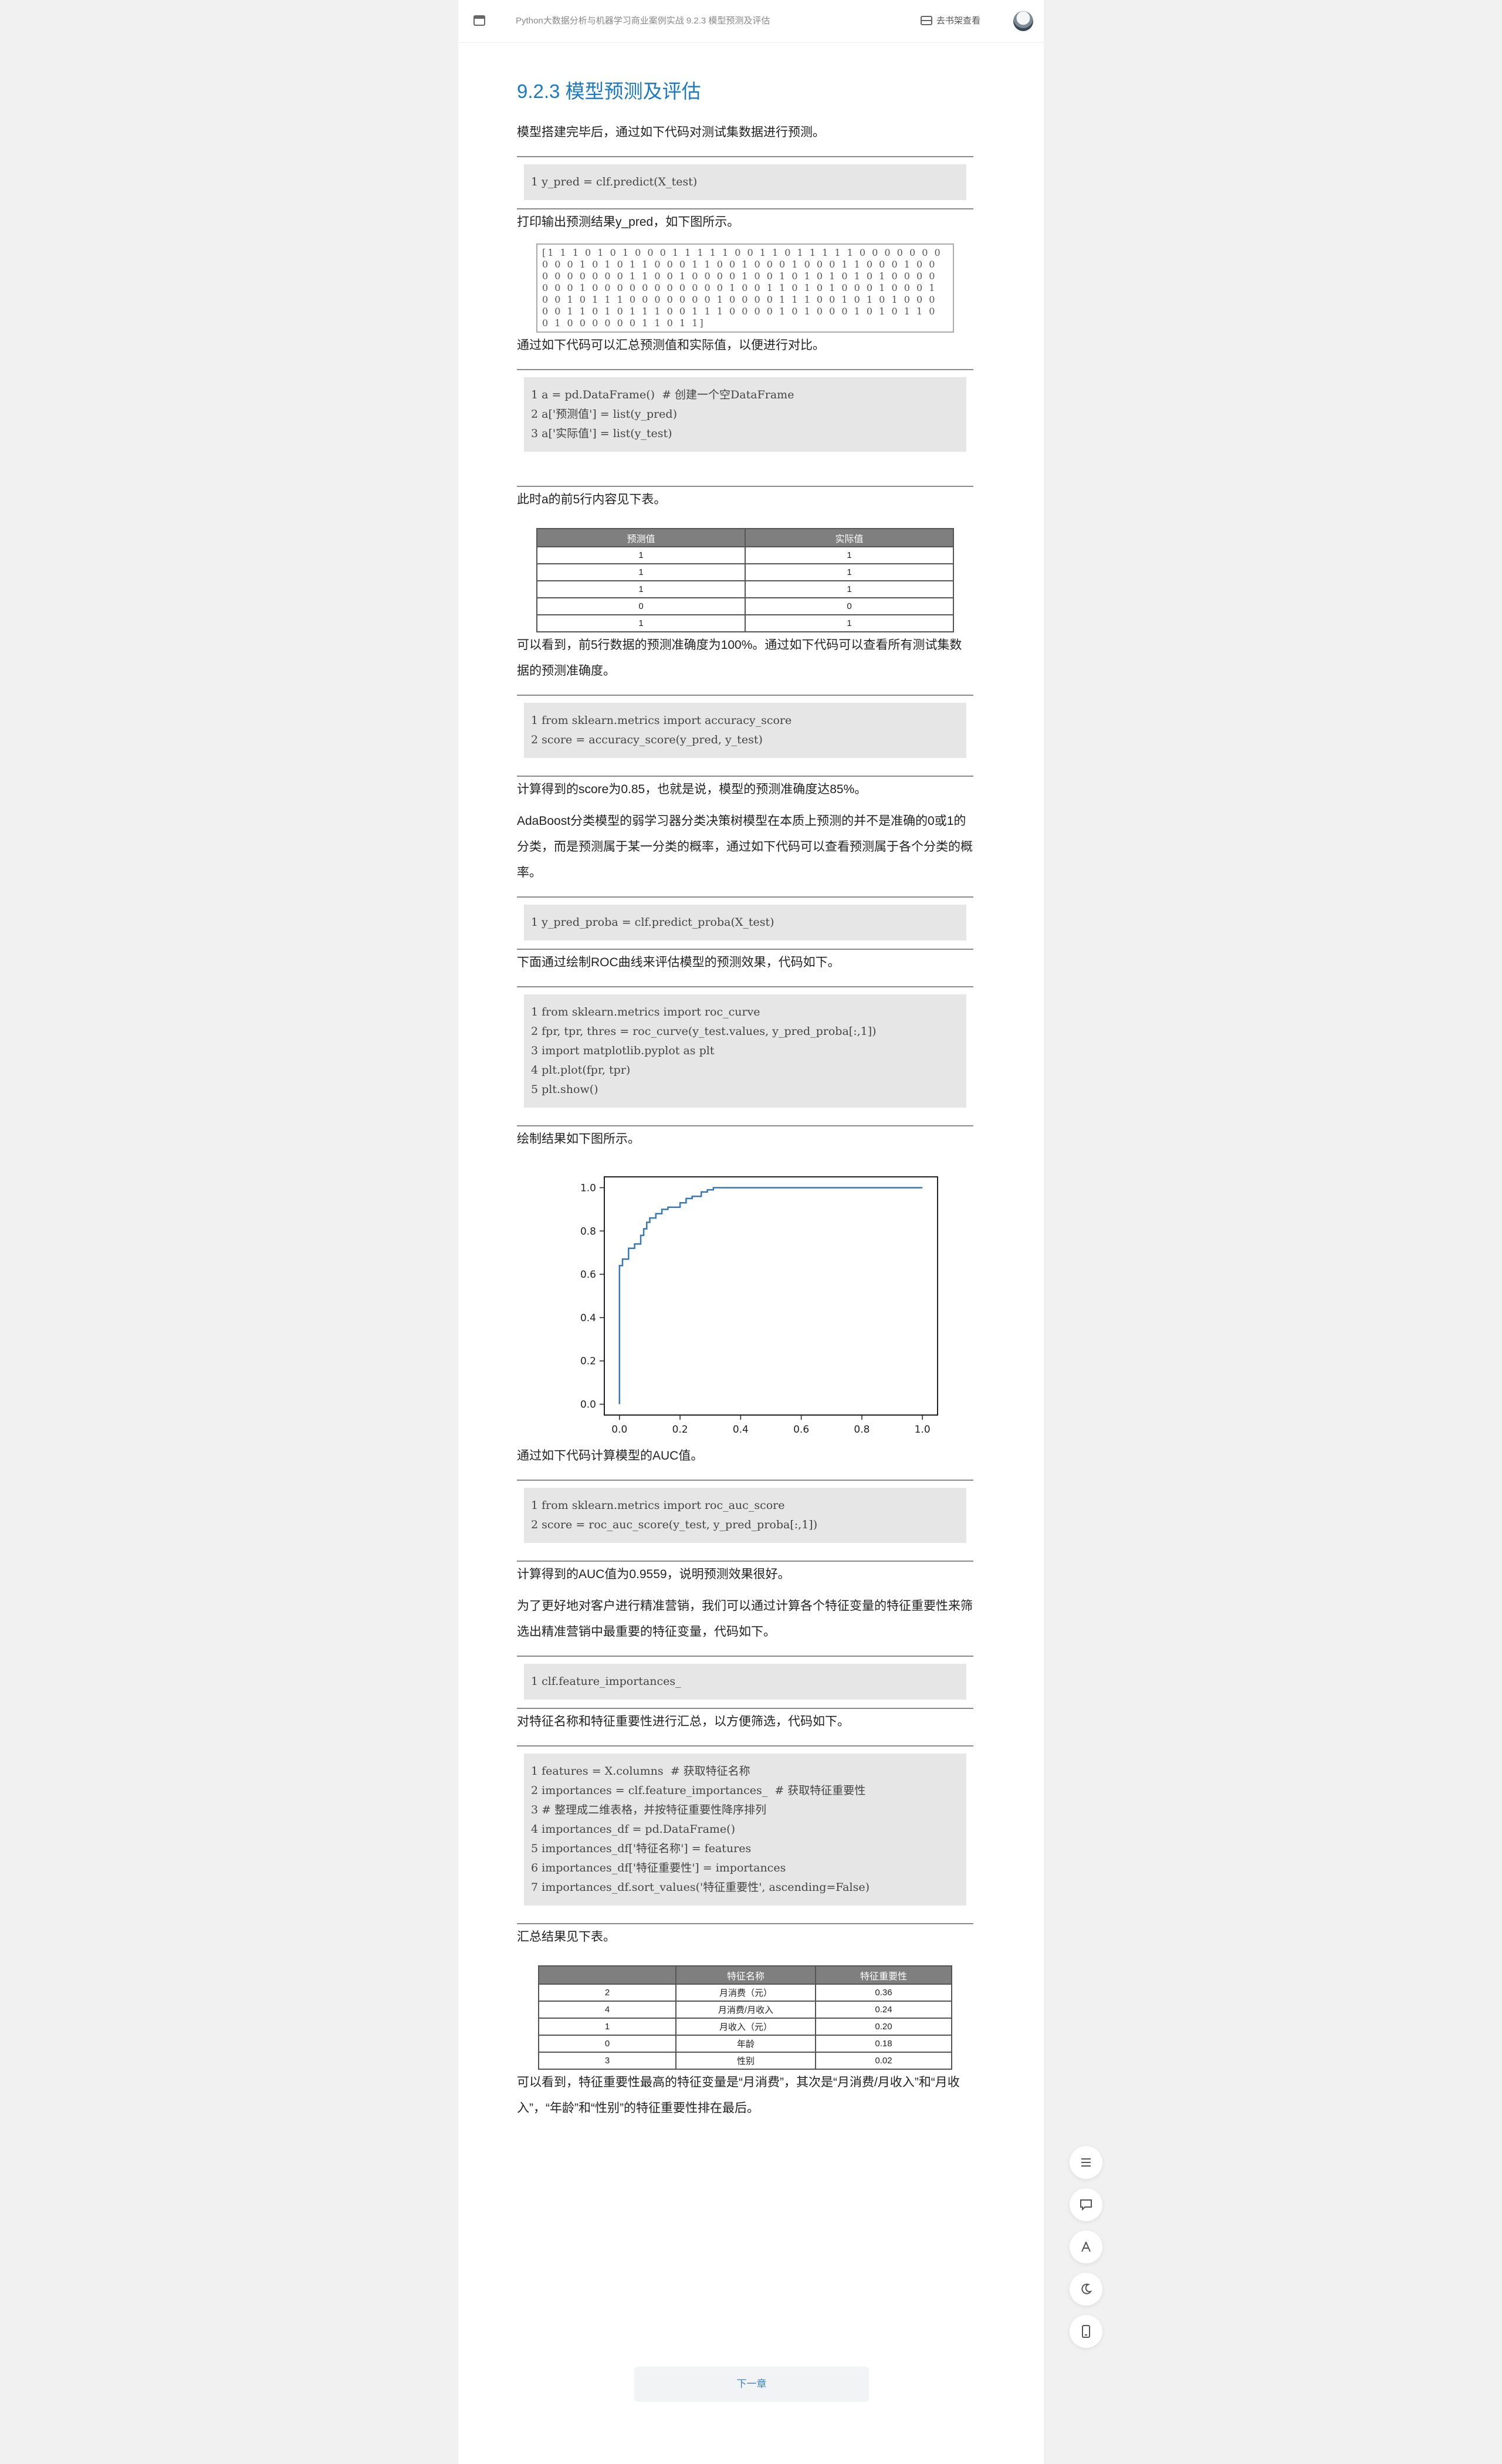  Describe the element at coordinates (588, 1188) in the screenshot. I see `y-tick-label: 1.0` at that location.